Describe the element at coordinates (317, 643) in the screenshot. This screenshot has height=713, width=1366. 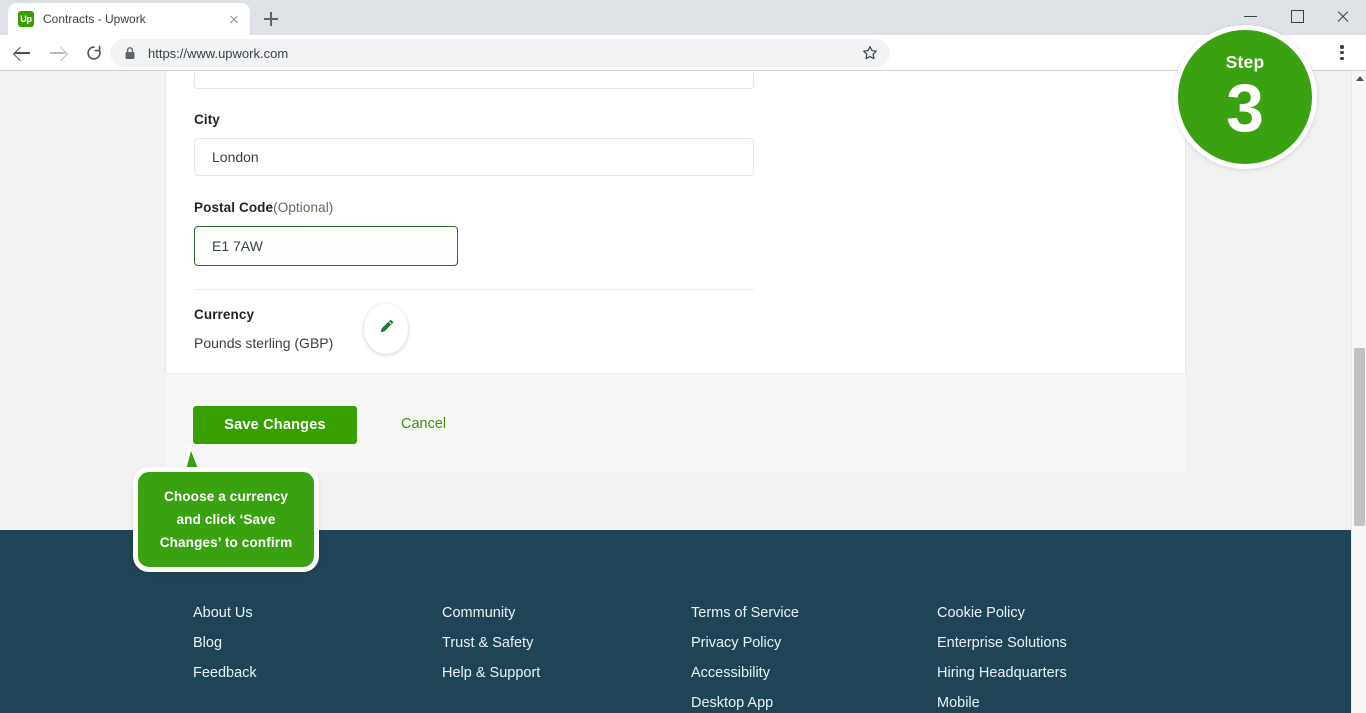
I see `footer-link: Blog` at that location.